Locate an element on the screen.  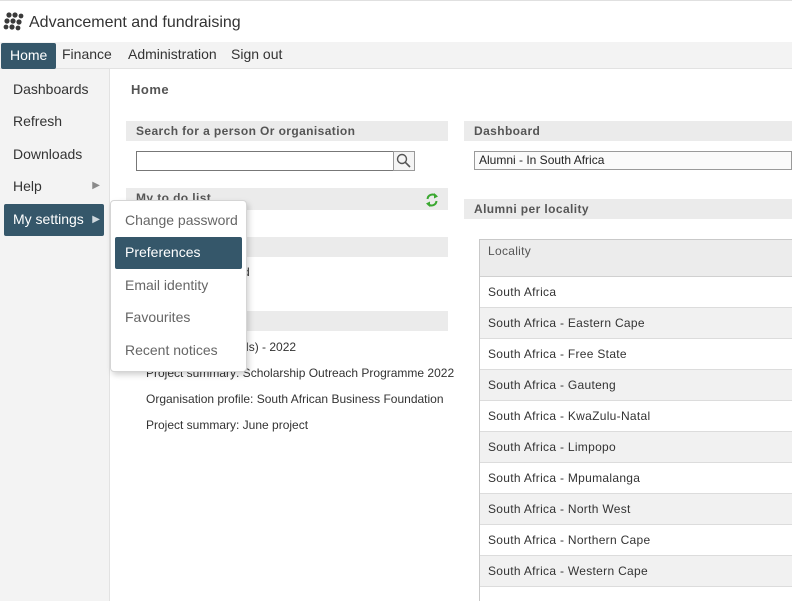
table-row: South Africa - North West is located at coordinates (636, 509).